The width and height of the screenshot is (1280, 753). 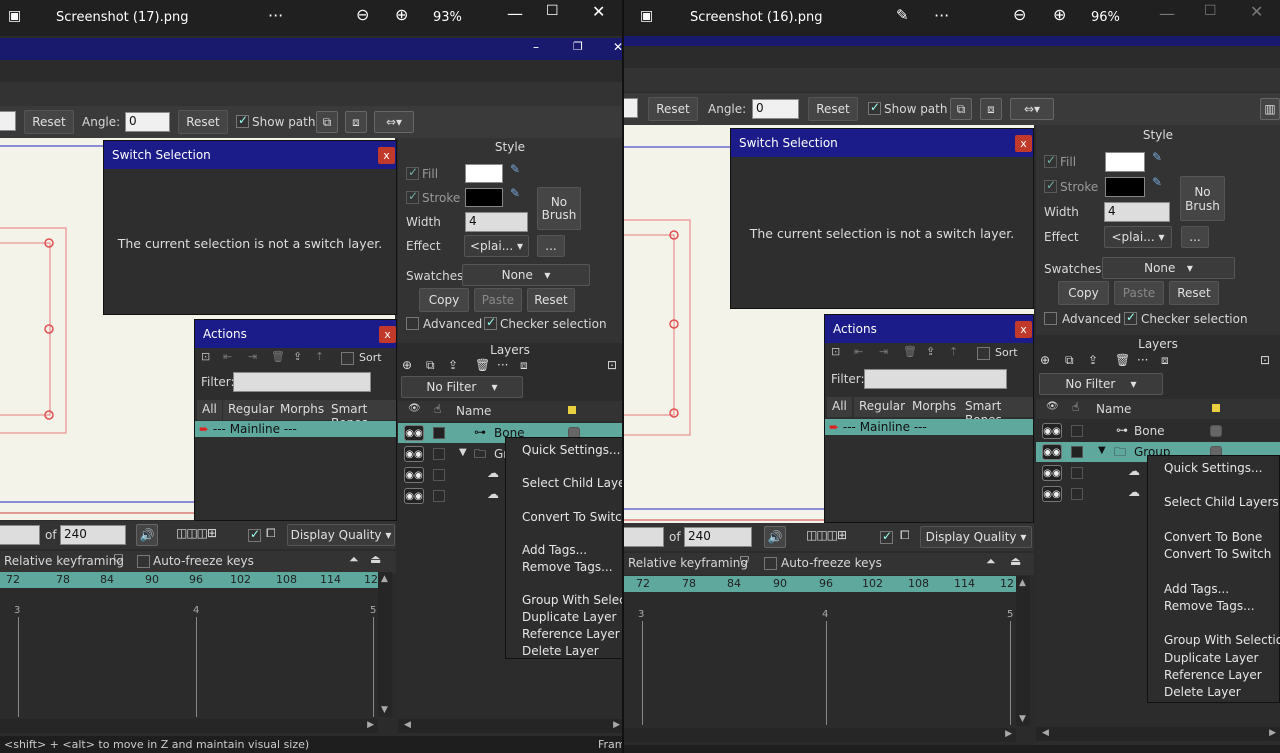 I want to click on copy-button: Copy, so click(x=1083, y=293).